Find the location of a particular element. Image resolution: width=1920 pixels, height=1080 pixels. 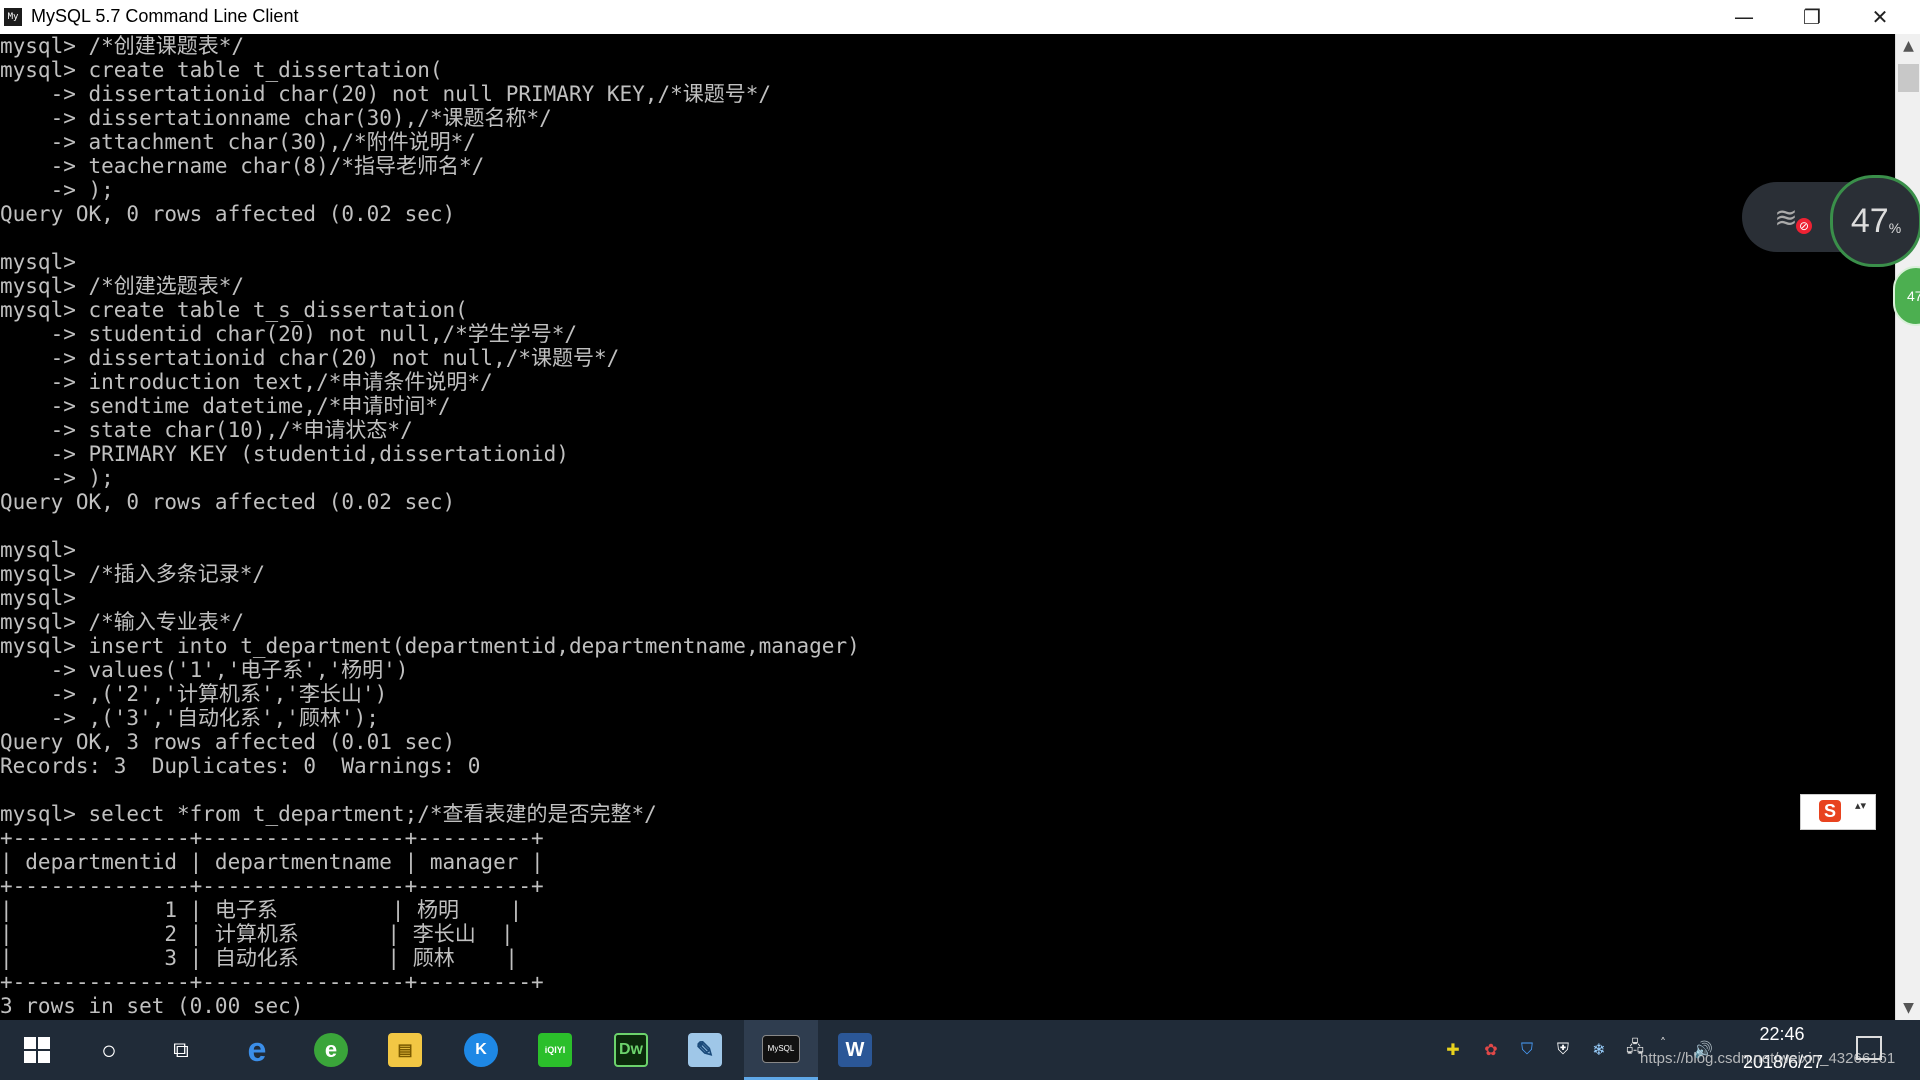

console-line: -> teachername char(8)/*指导老师名*/ is located at coordinates (242, 166).